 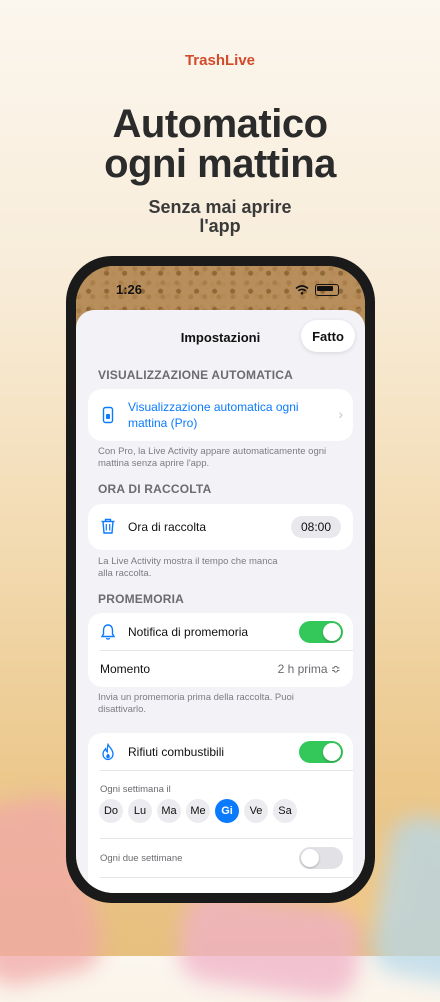 What do you see at coordinates (321, 632) in the screenshot?
I see `reminder-toggle` at bounding box center [321, 632].